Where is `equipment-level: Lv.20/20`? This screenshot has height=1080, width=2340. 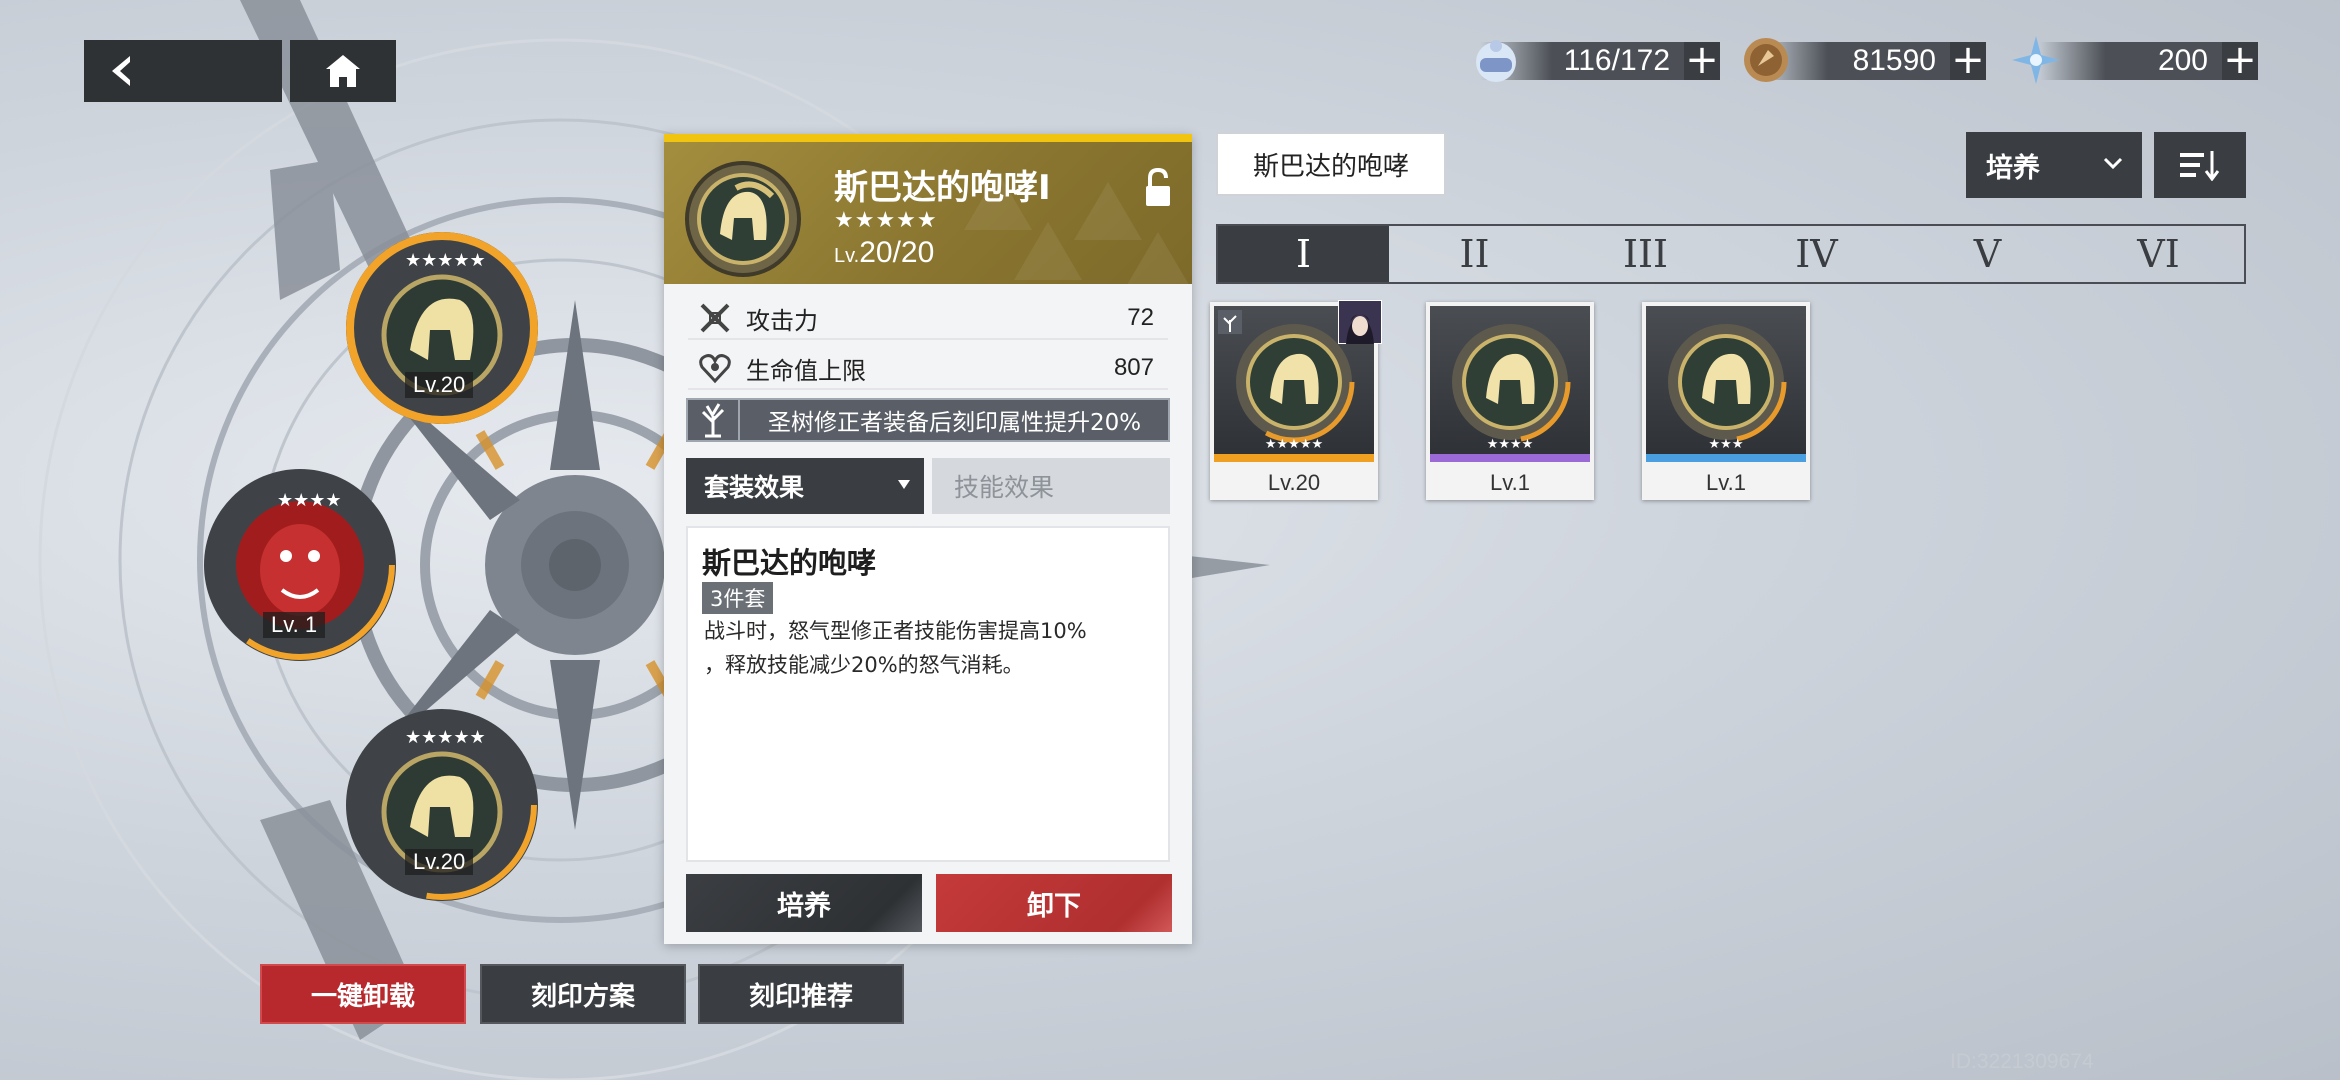 equipment-level: Lv.20/20 is located at coordinates (884, 253).